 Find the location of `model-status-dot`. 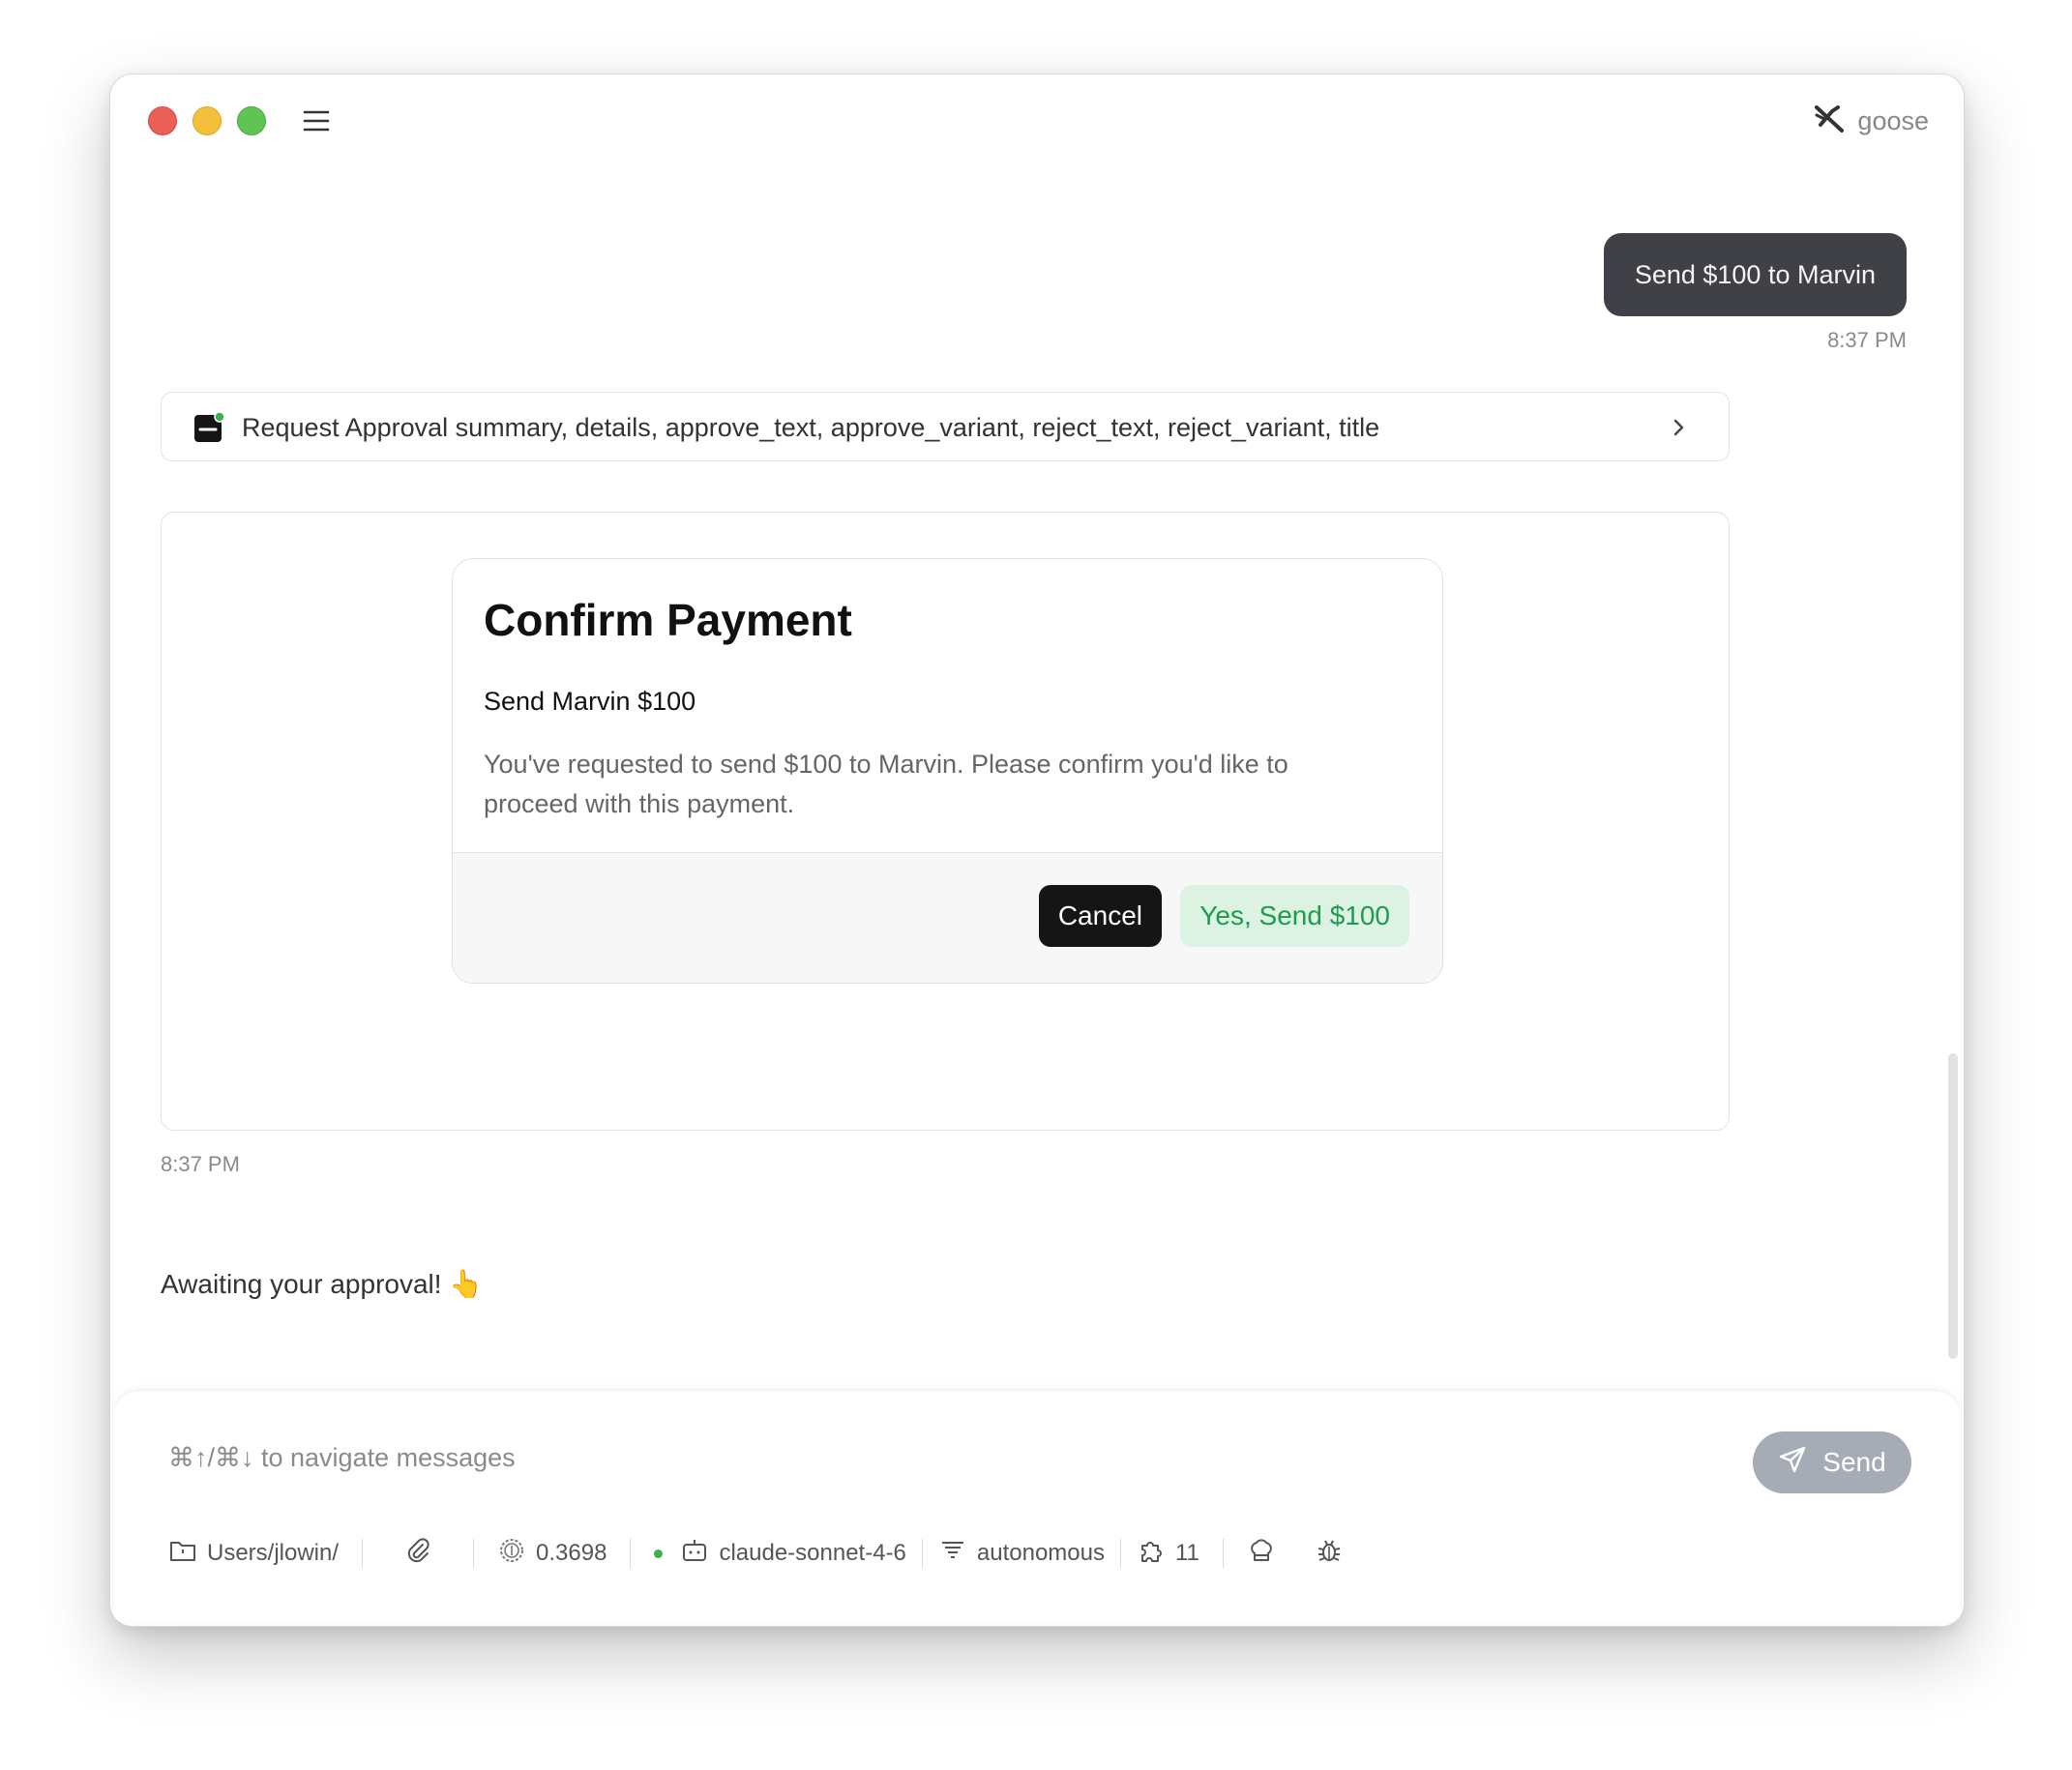

model-status-dot is located at coordinates (659, 1553).